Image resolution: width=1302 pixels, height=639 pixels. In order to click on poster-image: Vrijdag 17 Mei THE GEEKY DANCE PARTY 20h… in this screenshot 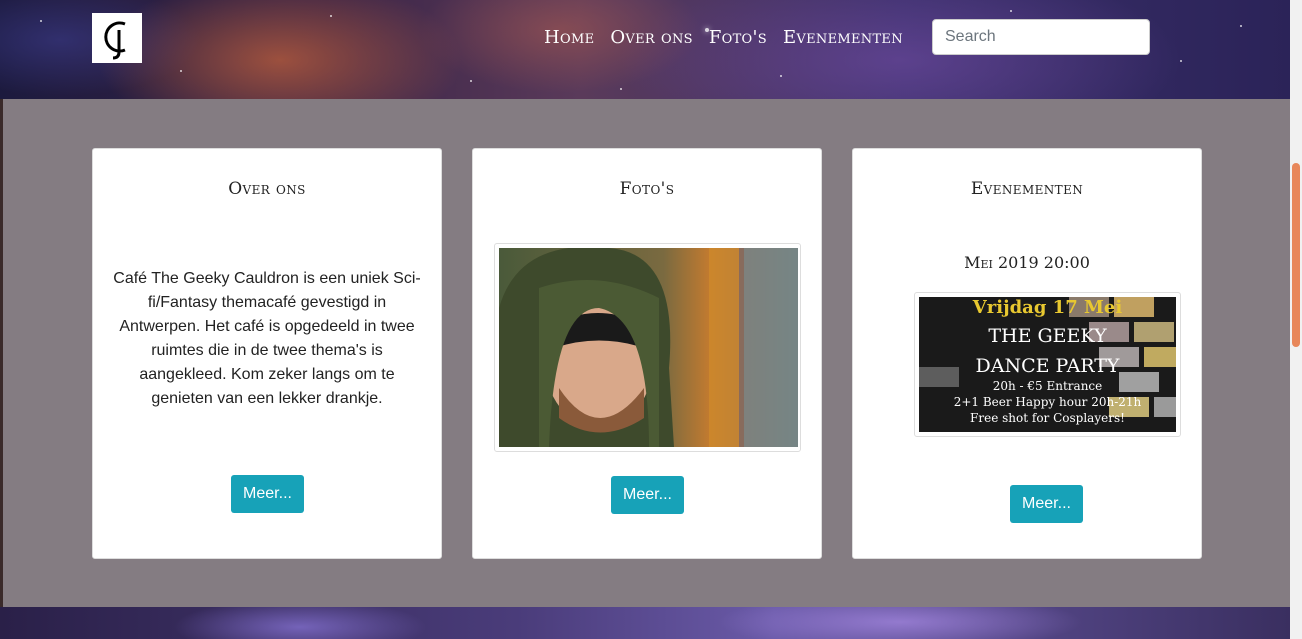, I will do `click(1047, 364)`.